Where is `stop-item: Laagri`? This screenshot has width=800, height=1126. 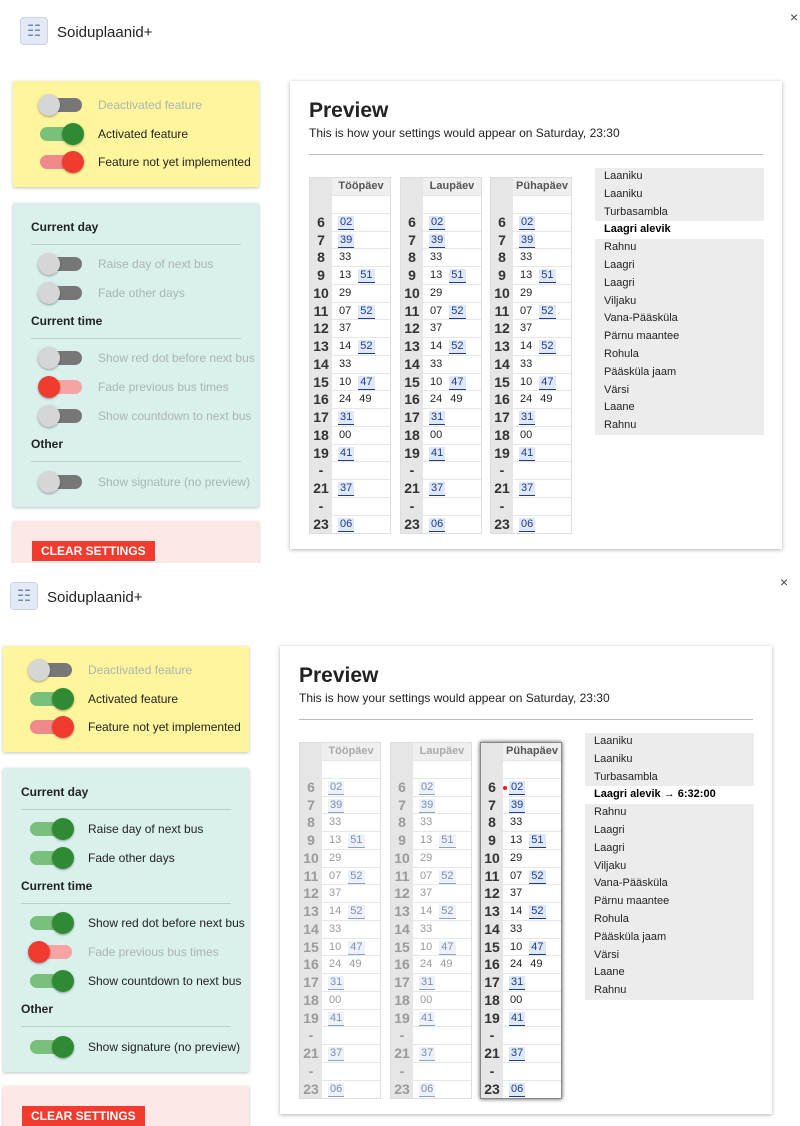 stop-item: Laagri is located at coordinates (679, 265).